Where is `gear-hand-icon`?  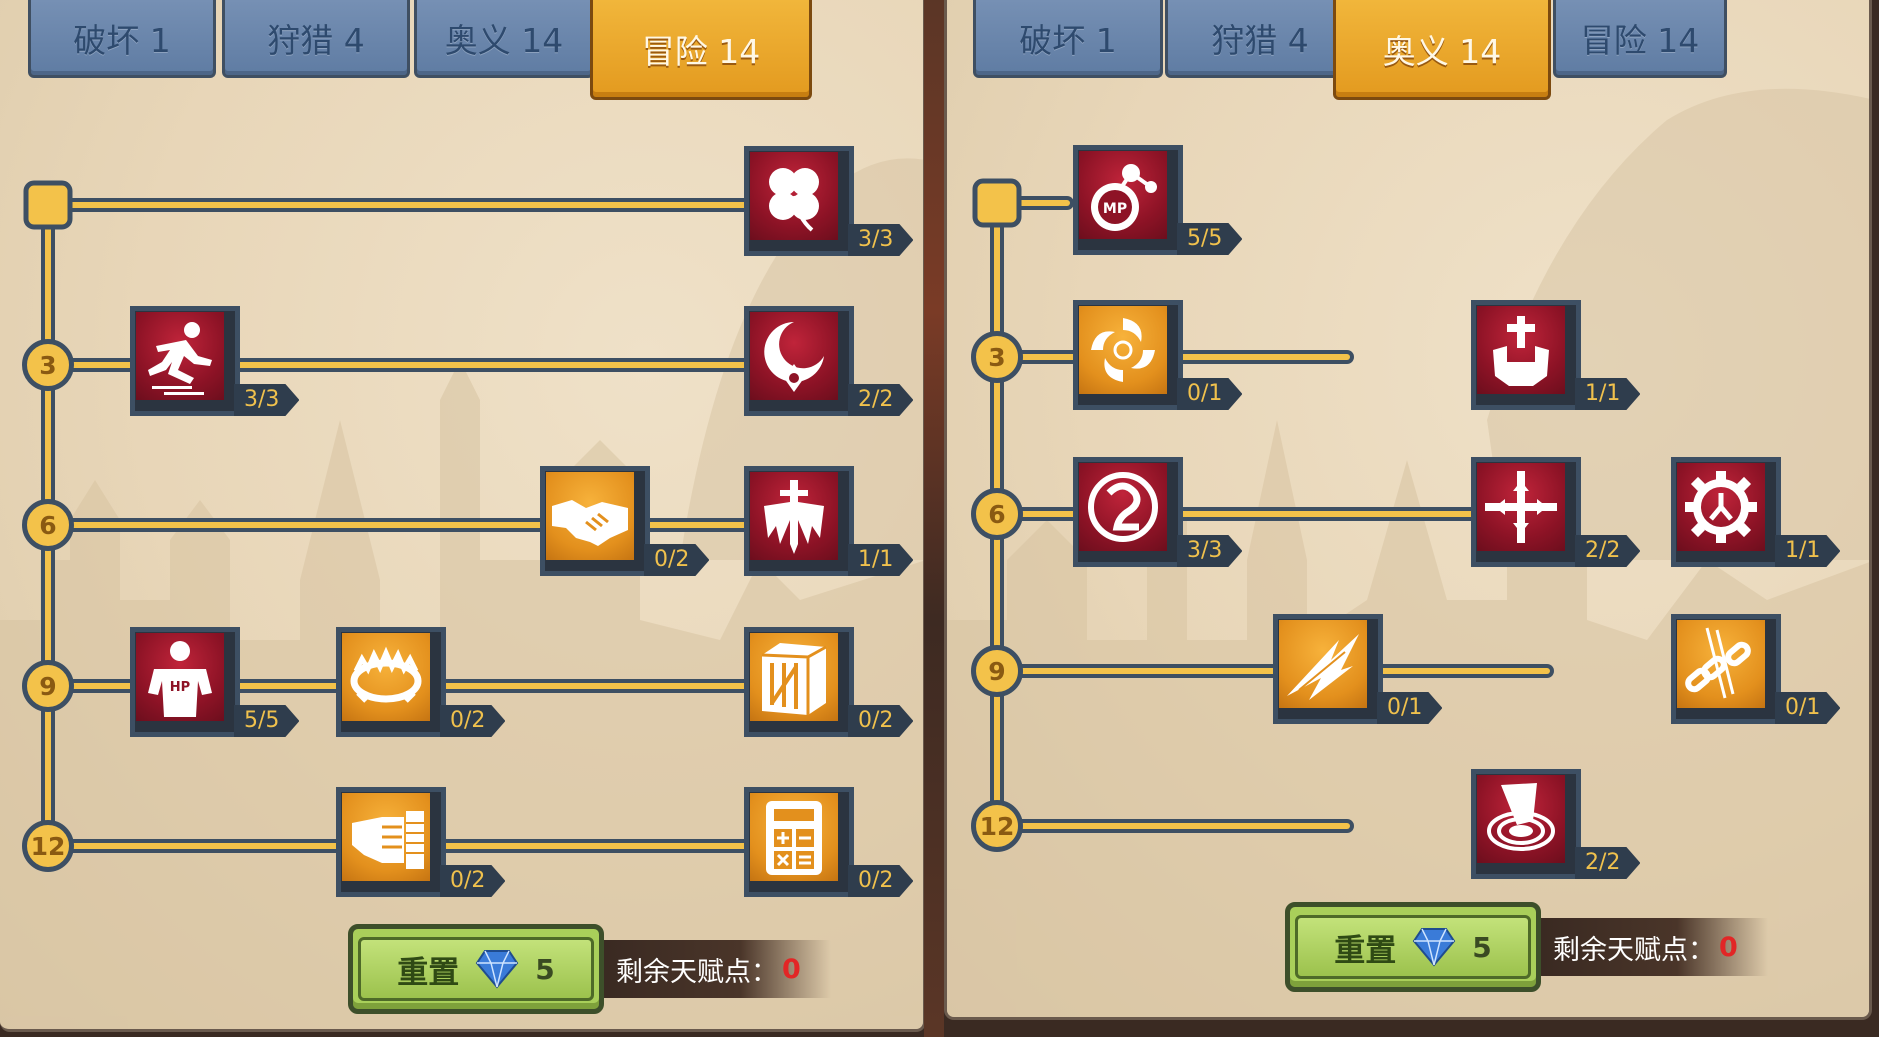 gear-hand-icon is located at coordinates (1721, 507).